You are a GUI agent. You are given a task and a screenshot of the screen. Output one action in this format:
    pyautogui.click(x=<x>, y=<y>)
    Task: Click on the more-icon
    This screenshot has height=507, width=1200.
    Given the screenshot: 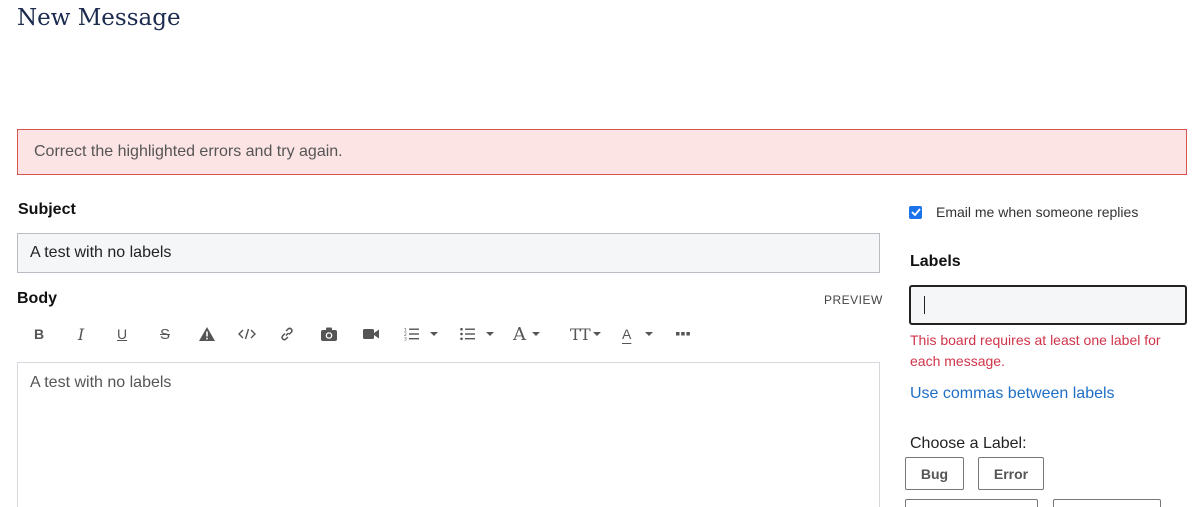 What is the action you would take?
    pyautogui.click(x=683, y=334)
    